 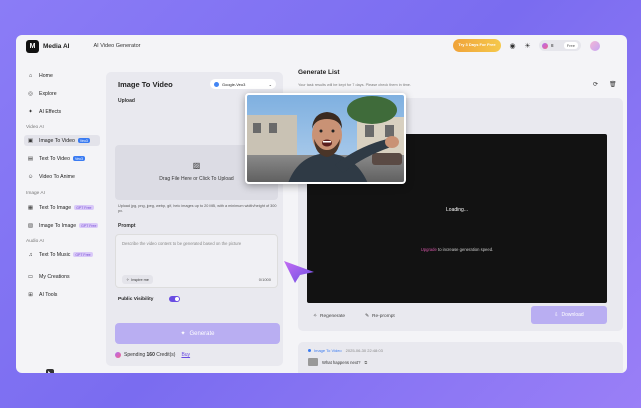 I want to click on upgrade-link: Upgrade, so click(x=429, y=249).